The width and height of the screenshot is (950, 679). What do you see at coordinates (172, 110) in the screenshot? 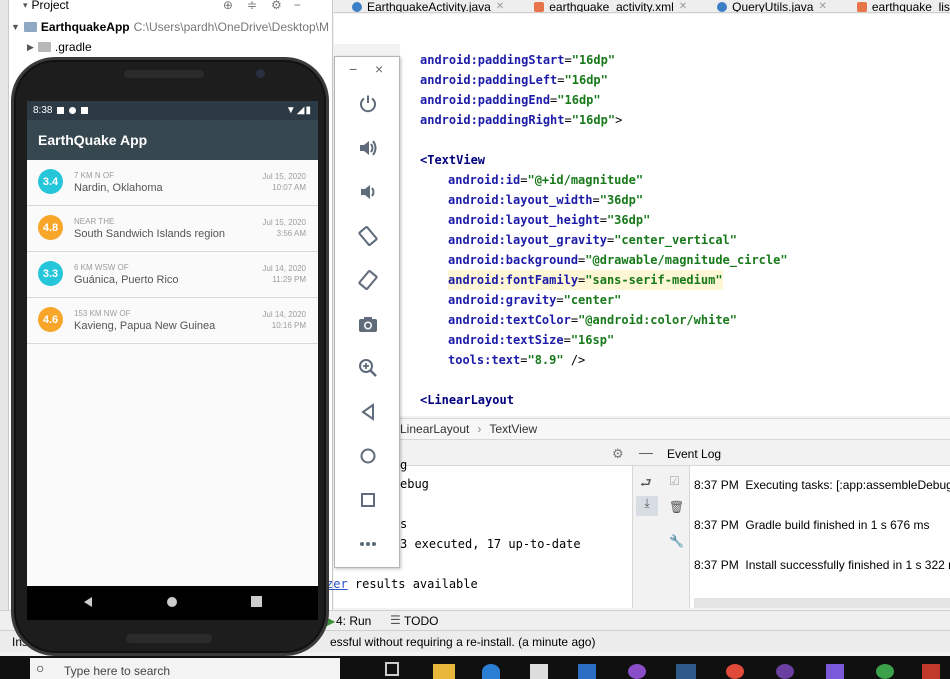
I see `android-status-bar: 8:38 ▼◢▮` at bounding box center [172, 110].